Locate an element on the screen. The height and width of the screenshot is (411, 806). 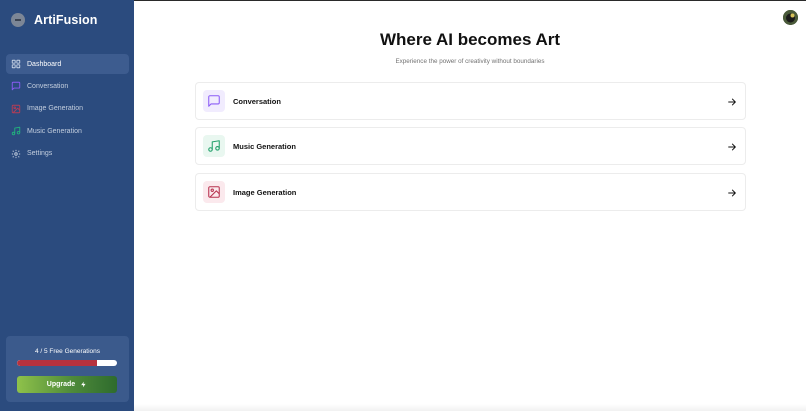
tool-card-conversation: Conversation is located at coordinates (470, 101).